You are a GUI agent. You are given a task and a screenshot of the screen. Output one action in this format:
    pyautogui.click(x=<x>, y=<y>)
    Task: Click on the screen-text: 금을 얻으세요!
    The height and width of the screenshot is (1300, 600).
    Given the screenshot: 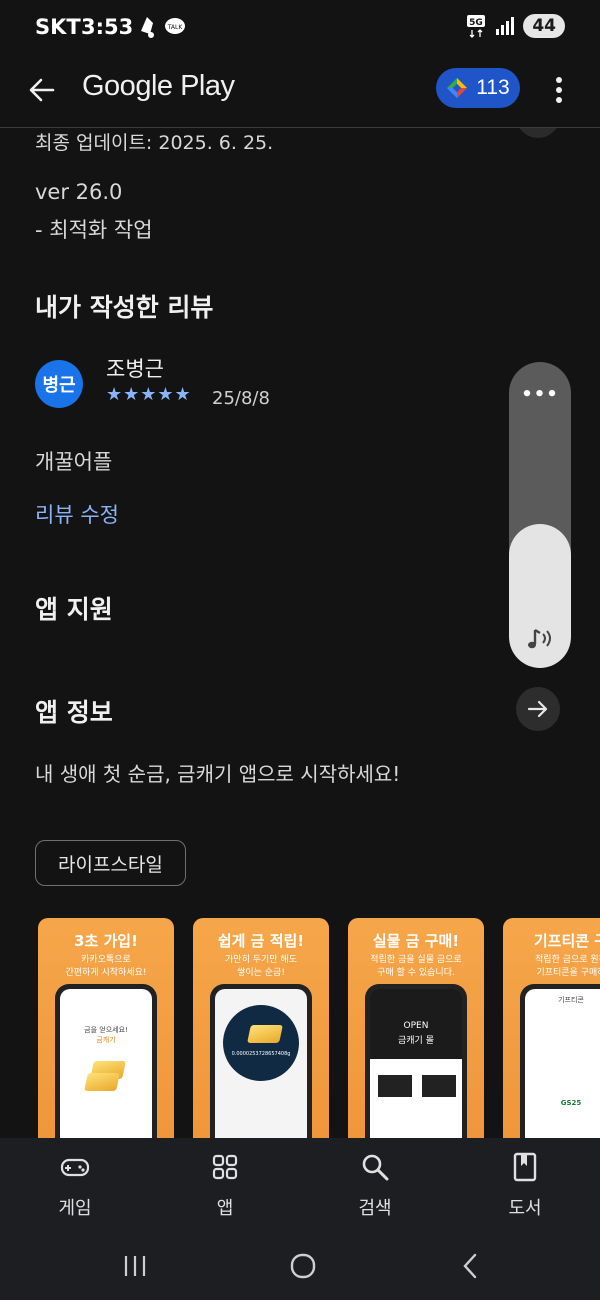 What is the action you would take?
    pyautogui.click(x=106, y=1030)
    